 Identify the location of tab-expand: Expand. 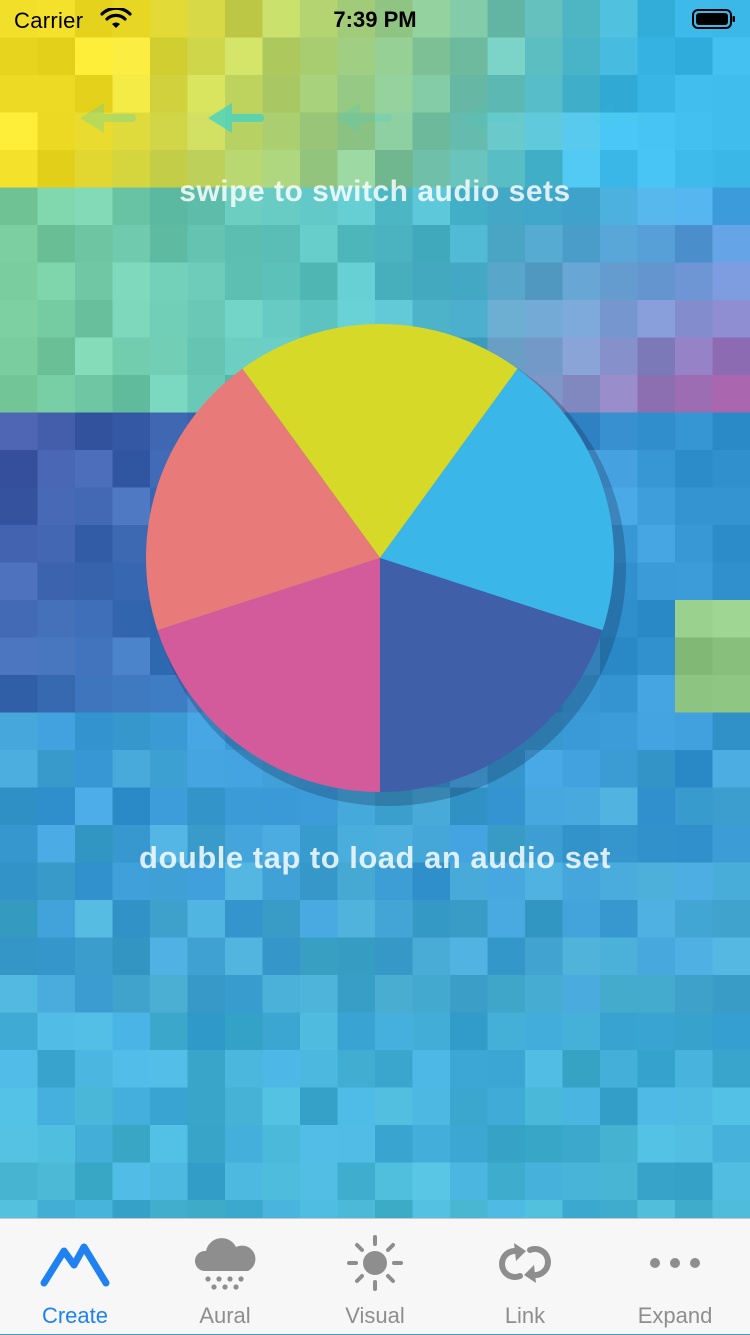
(675, 1277).